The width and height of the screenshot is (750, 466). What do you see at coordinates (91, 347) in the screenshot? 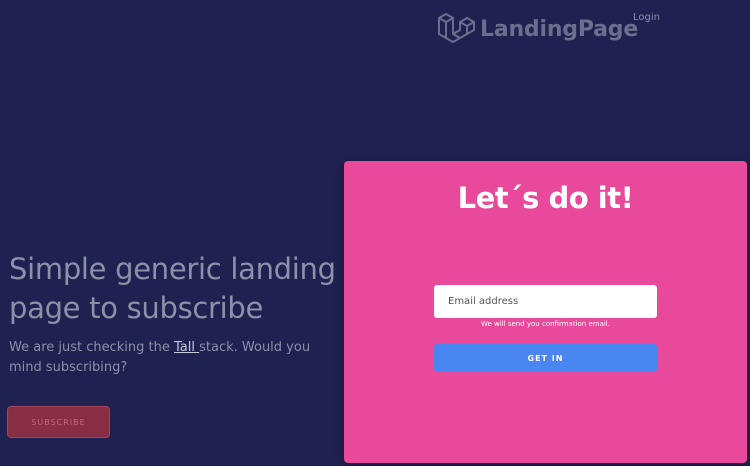
I see `hero-subtitle-start: We are just checking the` at bounding box center [91, 347].